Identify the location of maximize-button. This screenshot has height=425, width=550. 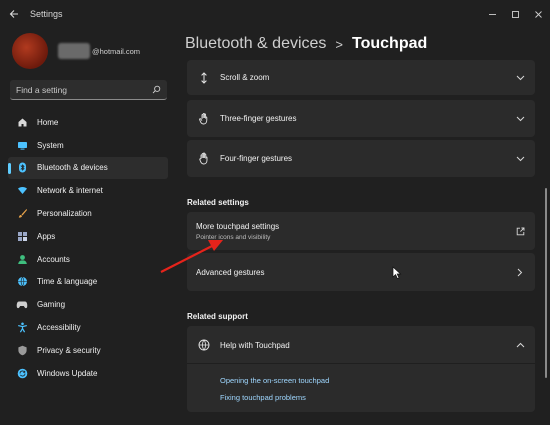
(515, 14).